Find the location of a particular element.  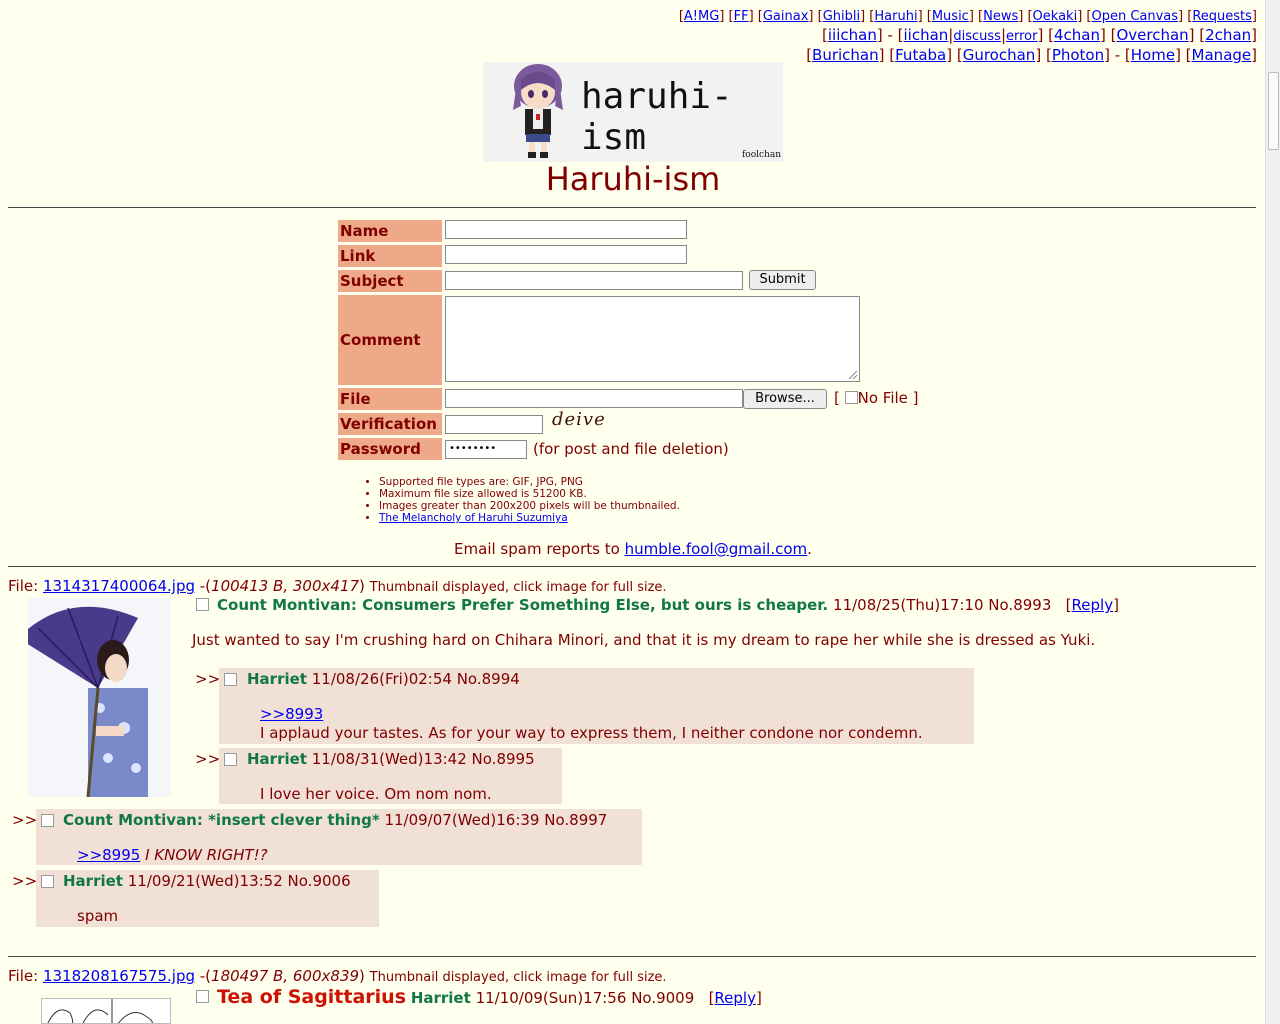

reply-8995-header: Harriet 11/08/31(Wed)13:42 No.8995 is located at coordinates (391, 759).